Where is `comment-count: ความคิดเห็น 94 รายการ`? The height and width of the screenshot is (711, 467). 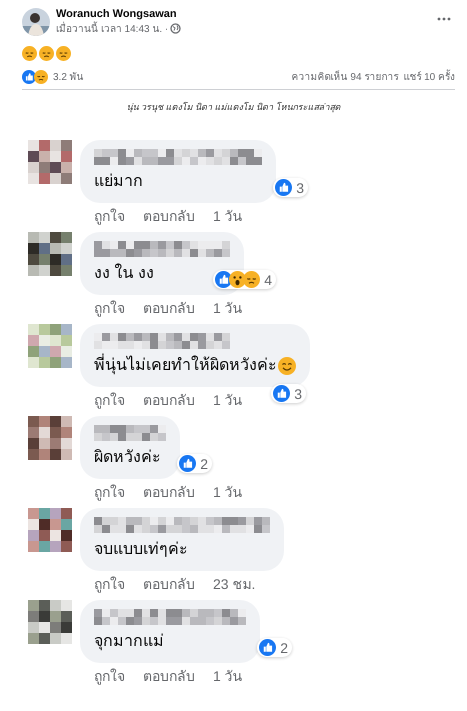 comment-count: ความคิดเห็น 94 รายการ is located at coordinates (345, 76).